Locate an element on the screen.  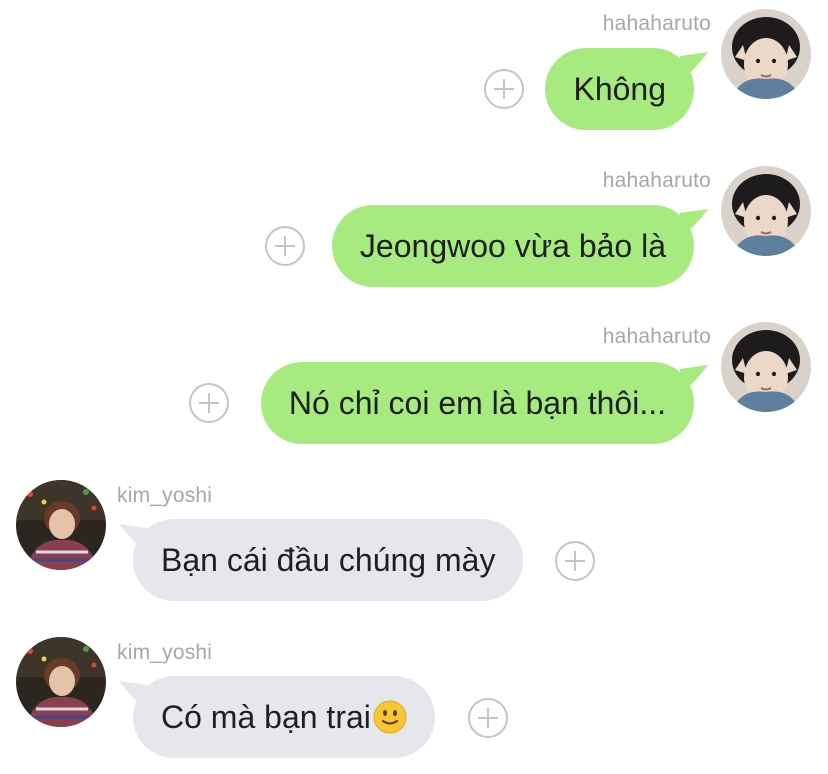
message-bubble: Jeongwoo vừa bảo là is located at coordinates (512, 246).